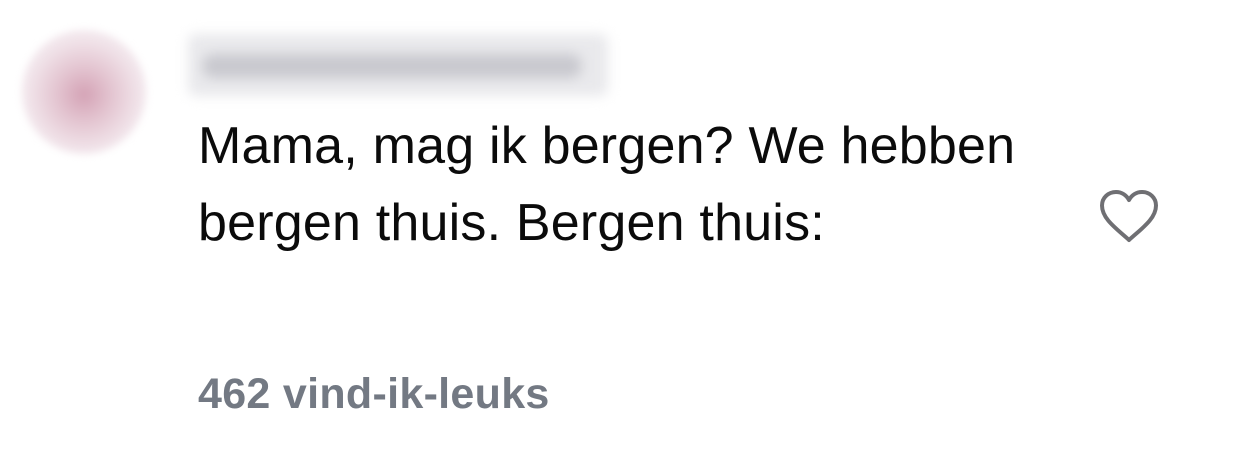 This screenshot has width=1246, height=472. I want to click on username-redaction, so click(392, 66).